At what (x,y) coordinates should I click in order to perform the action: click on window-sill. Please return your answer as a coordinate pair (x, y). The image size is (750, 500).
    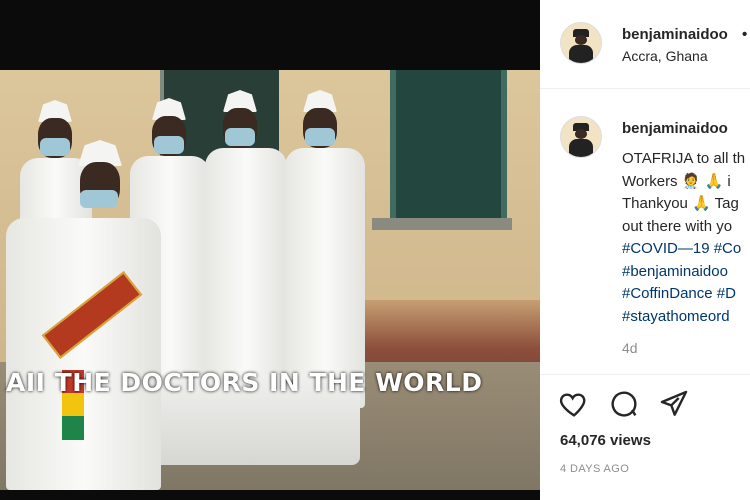
    Looking at the image, I should click on (442, 224).